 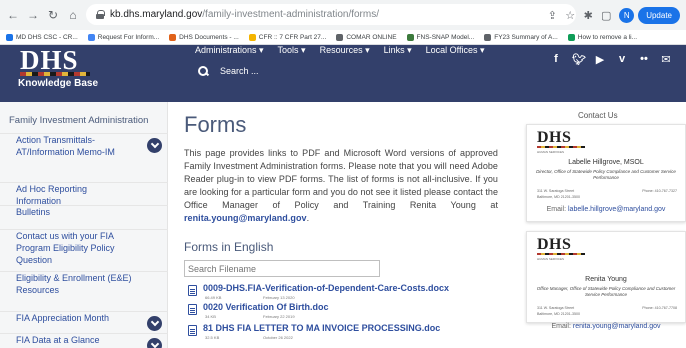 I want to click on sidebar-item-label: FIA Appreciation Month, so click(x=63, y=318).